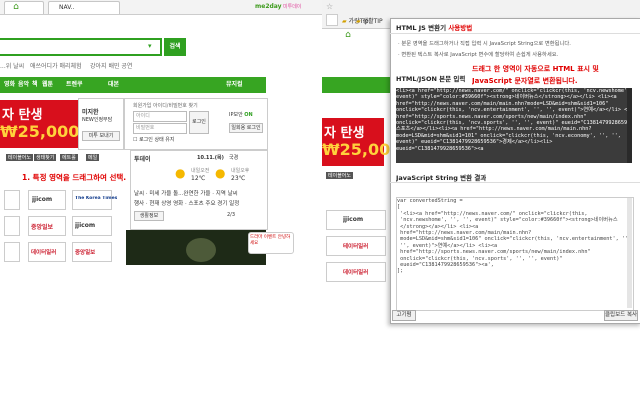 Image resolution: width=640 pixels, height=400 pixels. What do you see at coordinates (9, 85) in the screenshot?
I see `nav-item-movie: 영화` at bounding box center [9, 85].